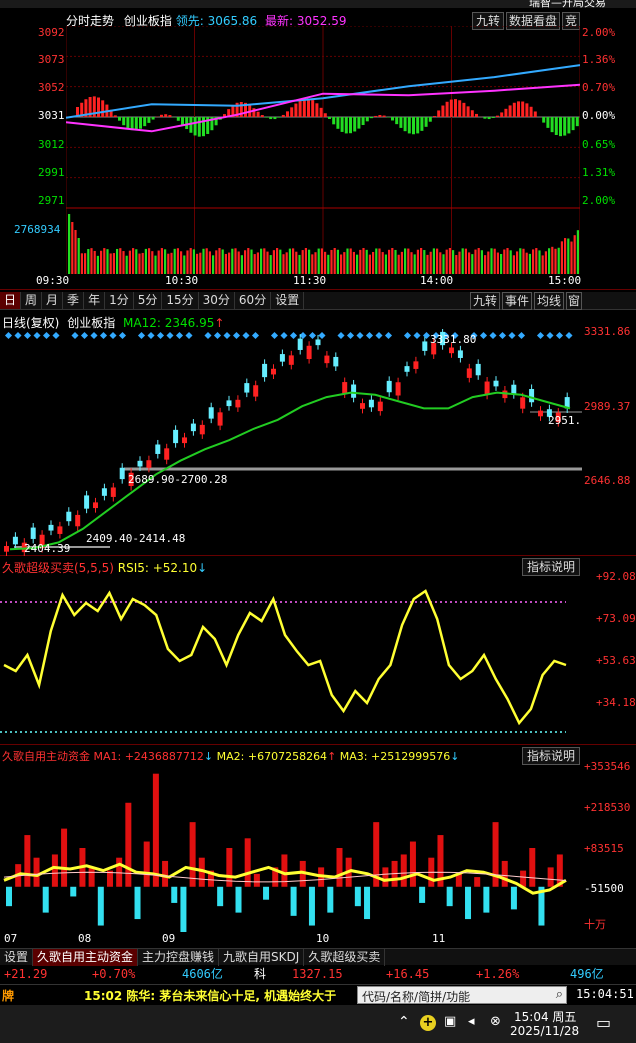  What do you see at coordinates (74, 300) in the screenshot?
I see `tab-quarter: 季` at bounding box center [74, 300].